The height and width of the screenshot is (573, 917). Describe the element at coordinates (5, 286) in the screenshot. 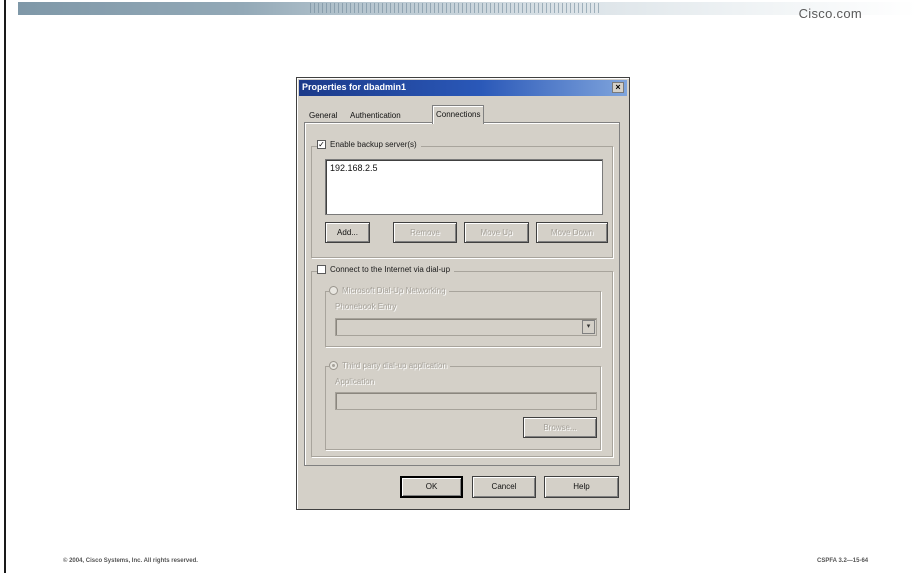

I see `slide-left-border` at that location.